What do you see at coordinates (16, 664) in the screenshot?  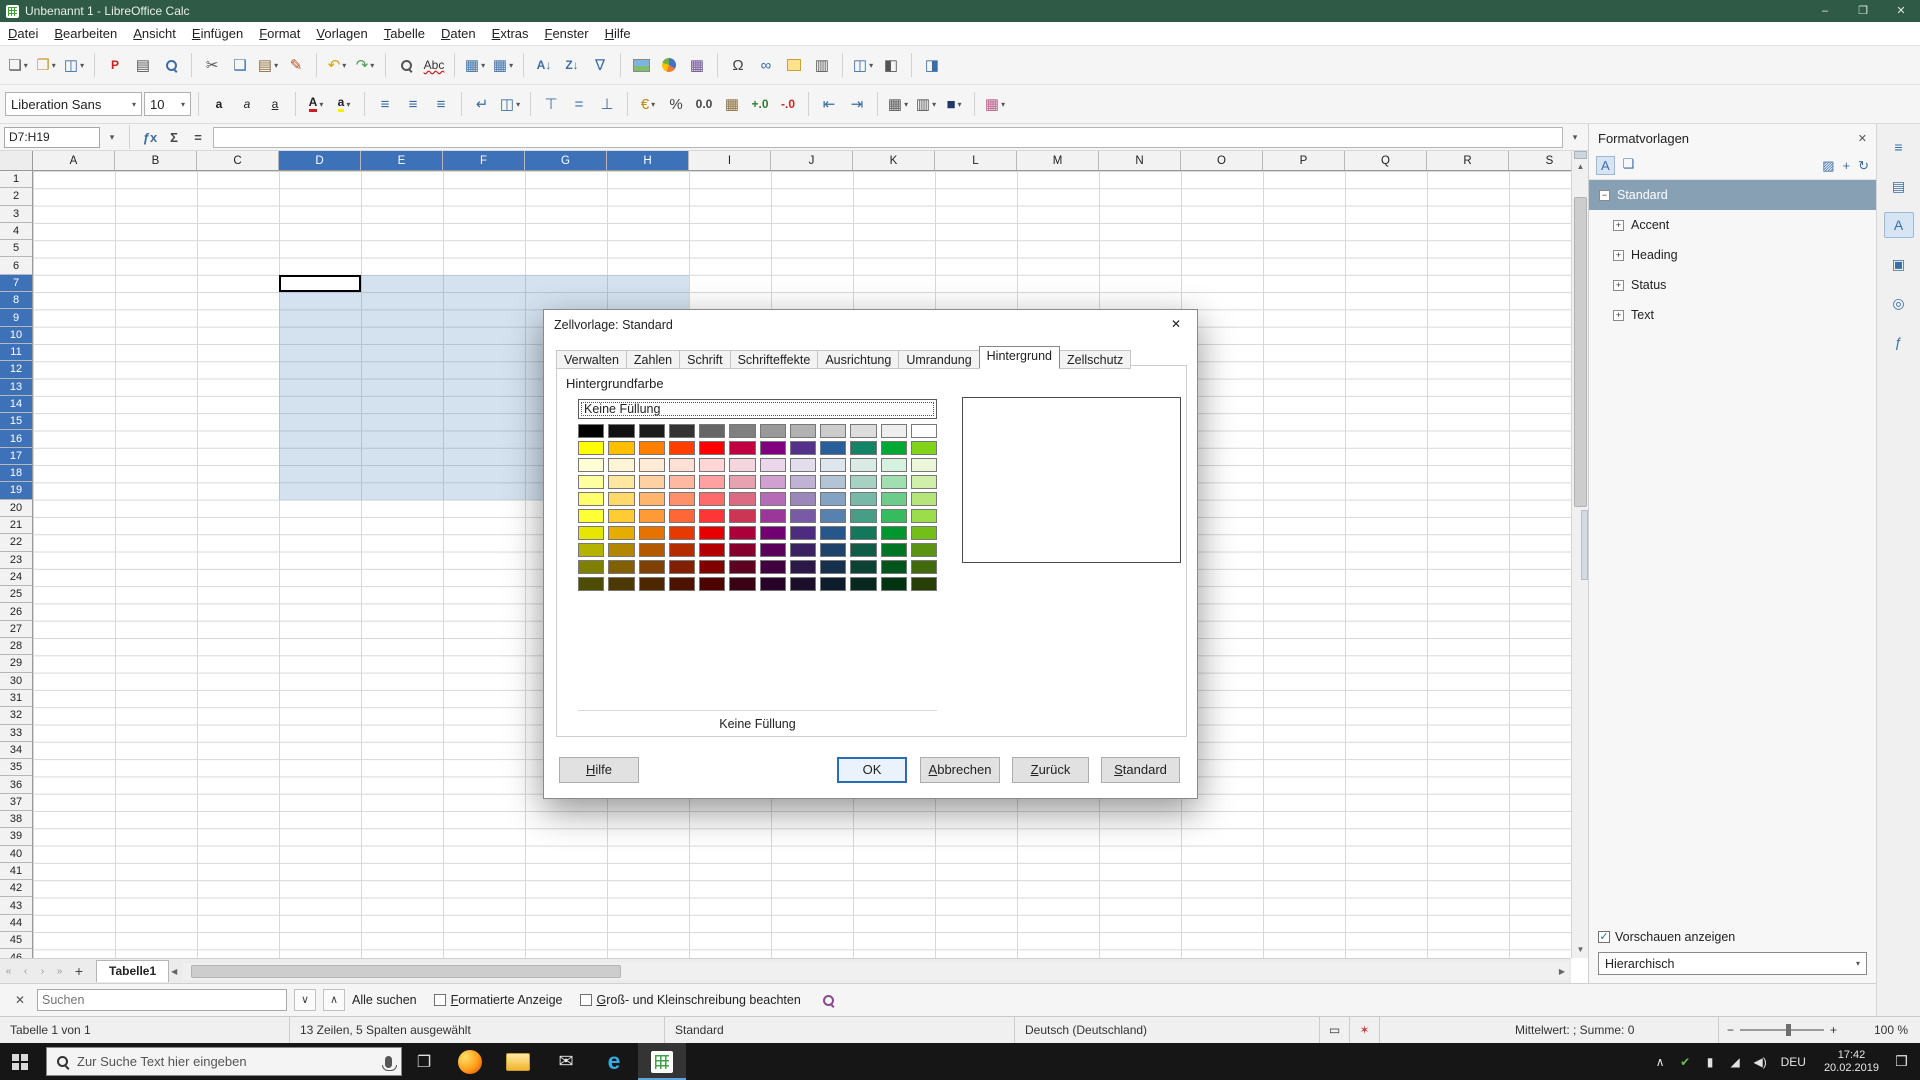 I see `row-header-29: 29` at bounding box center [16, 664].